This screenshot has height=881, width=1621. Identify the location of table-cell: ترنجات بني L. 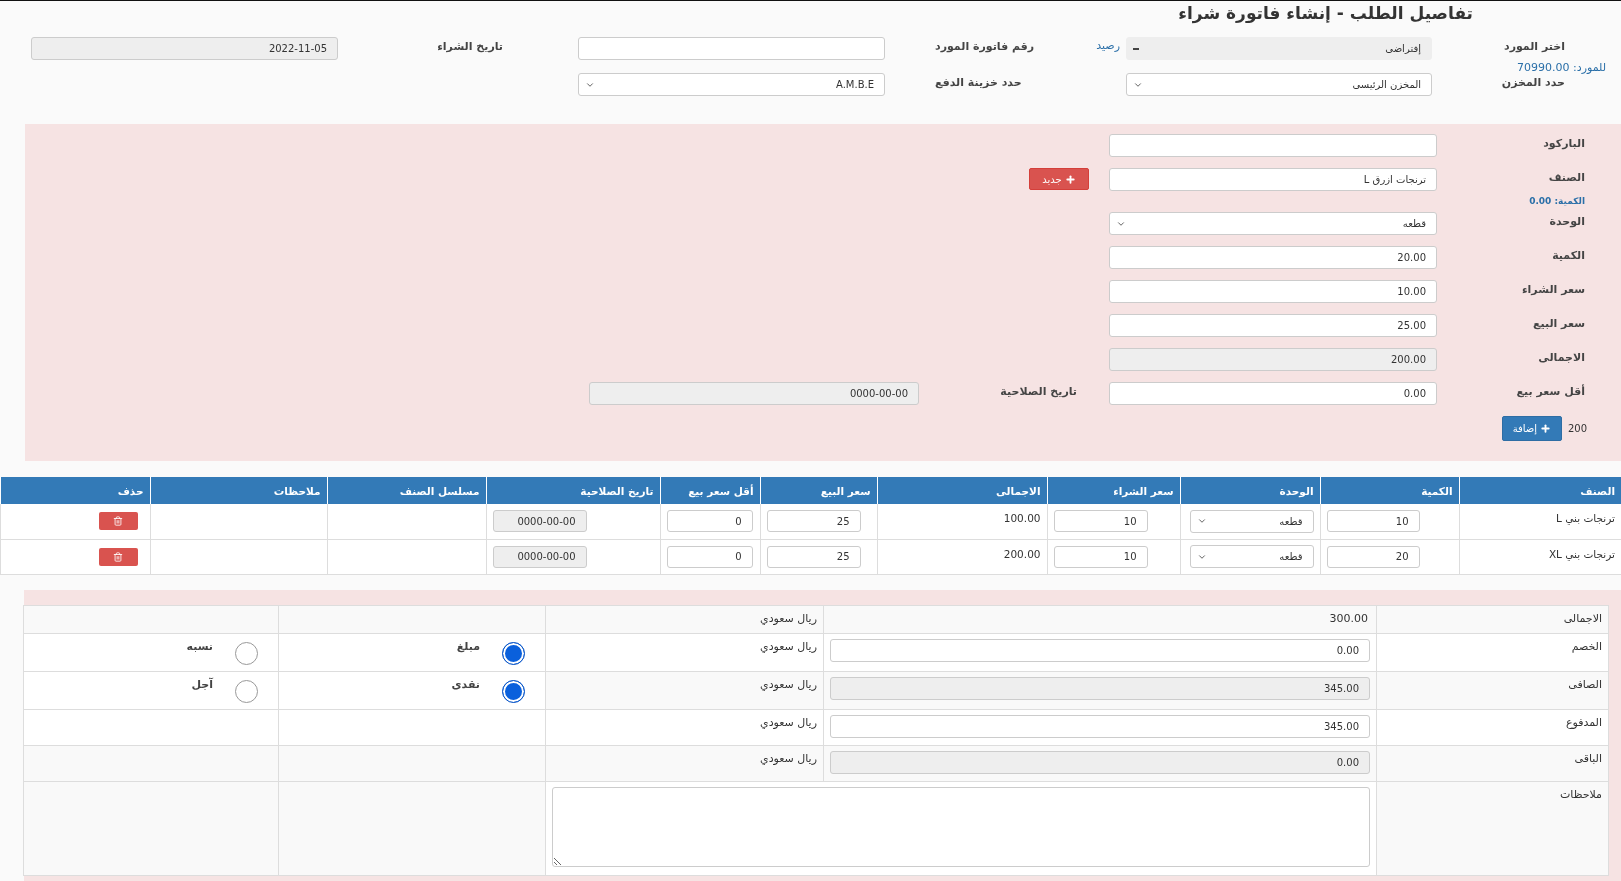
(1540, 521).